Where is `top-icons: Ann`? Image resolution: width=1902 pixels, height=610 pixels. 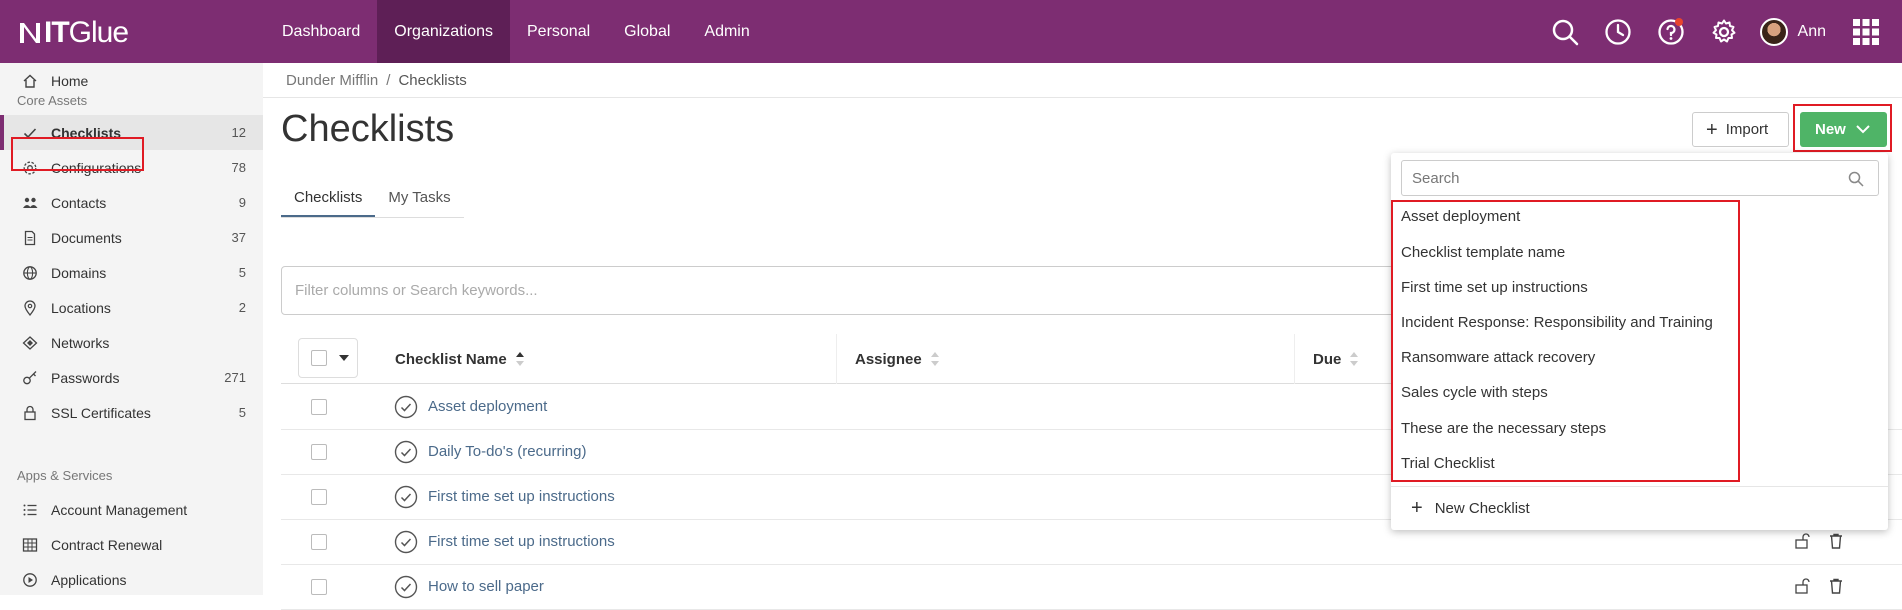
top-icons: Ann is located at coordinates (1716, 31).